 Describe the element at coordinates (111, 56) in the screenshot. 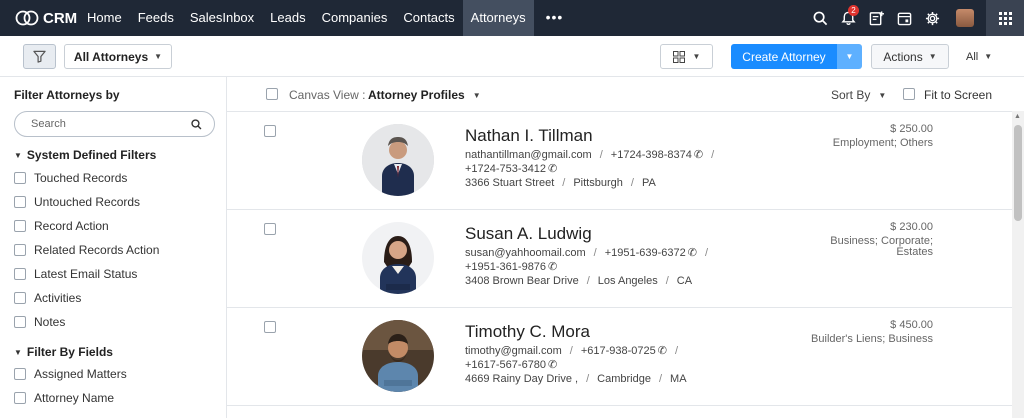

I see `view-selector-label: All Attorneys` at that location.